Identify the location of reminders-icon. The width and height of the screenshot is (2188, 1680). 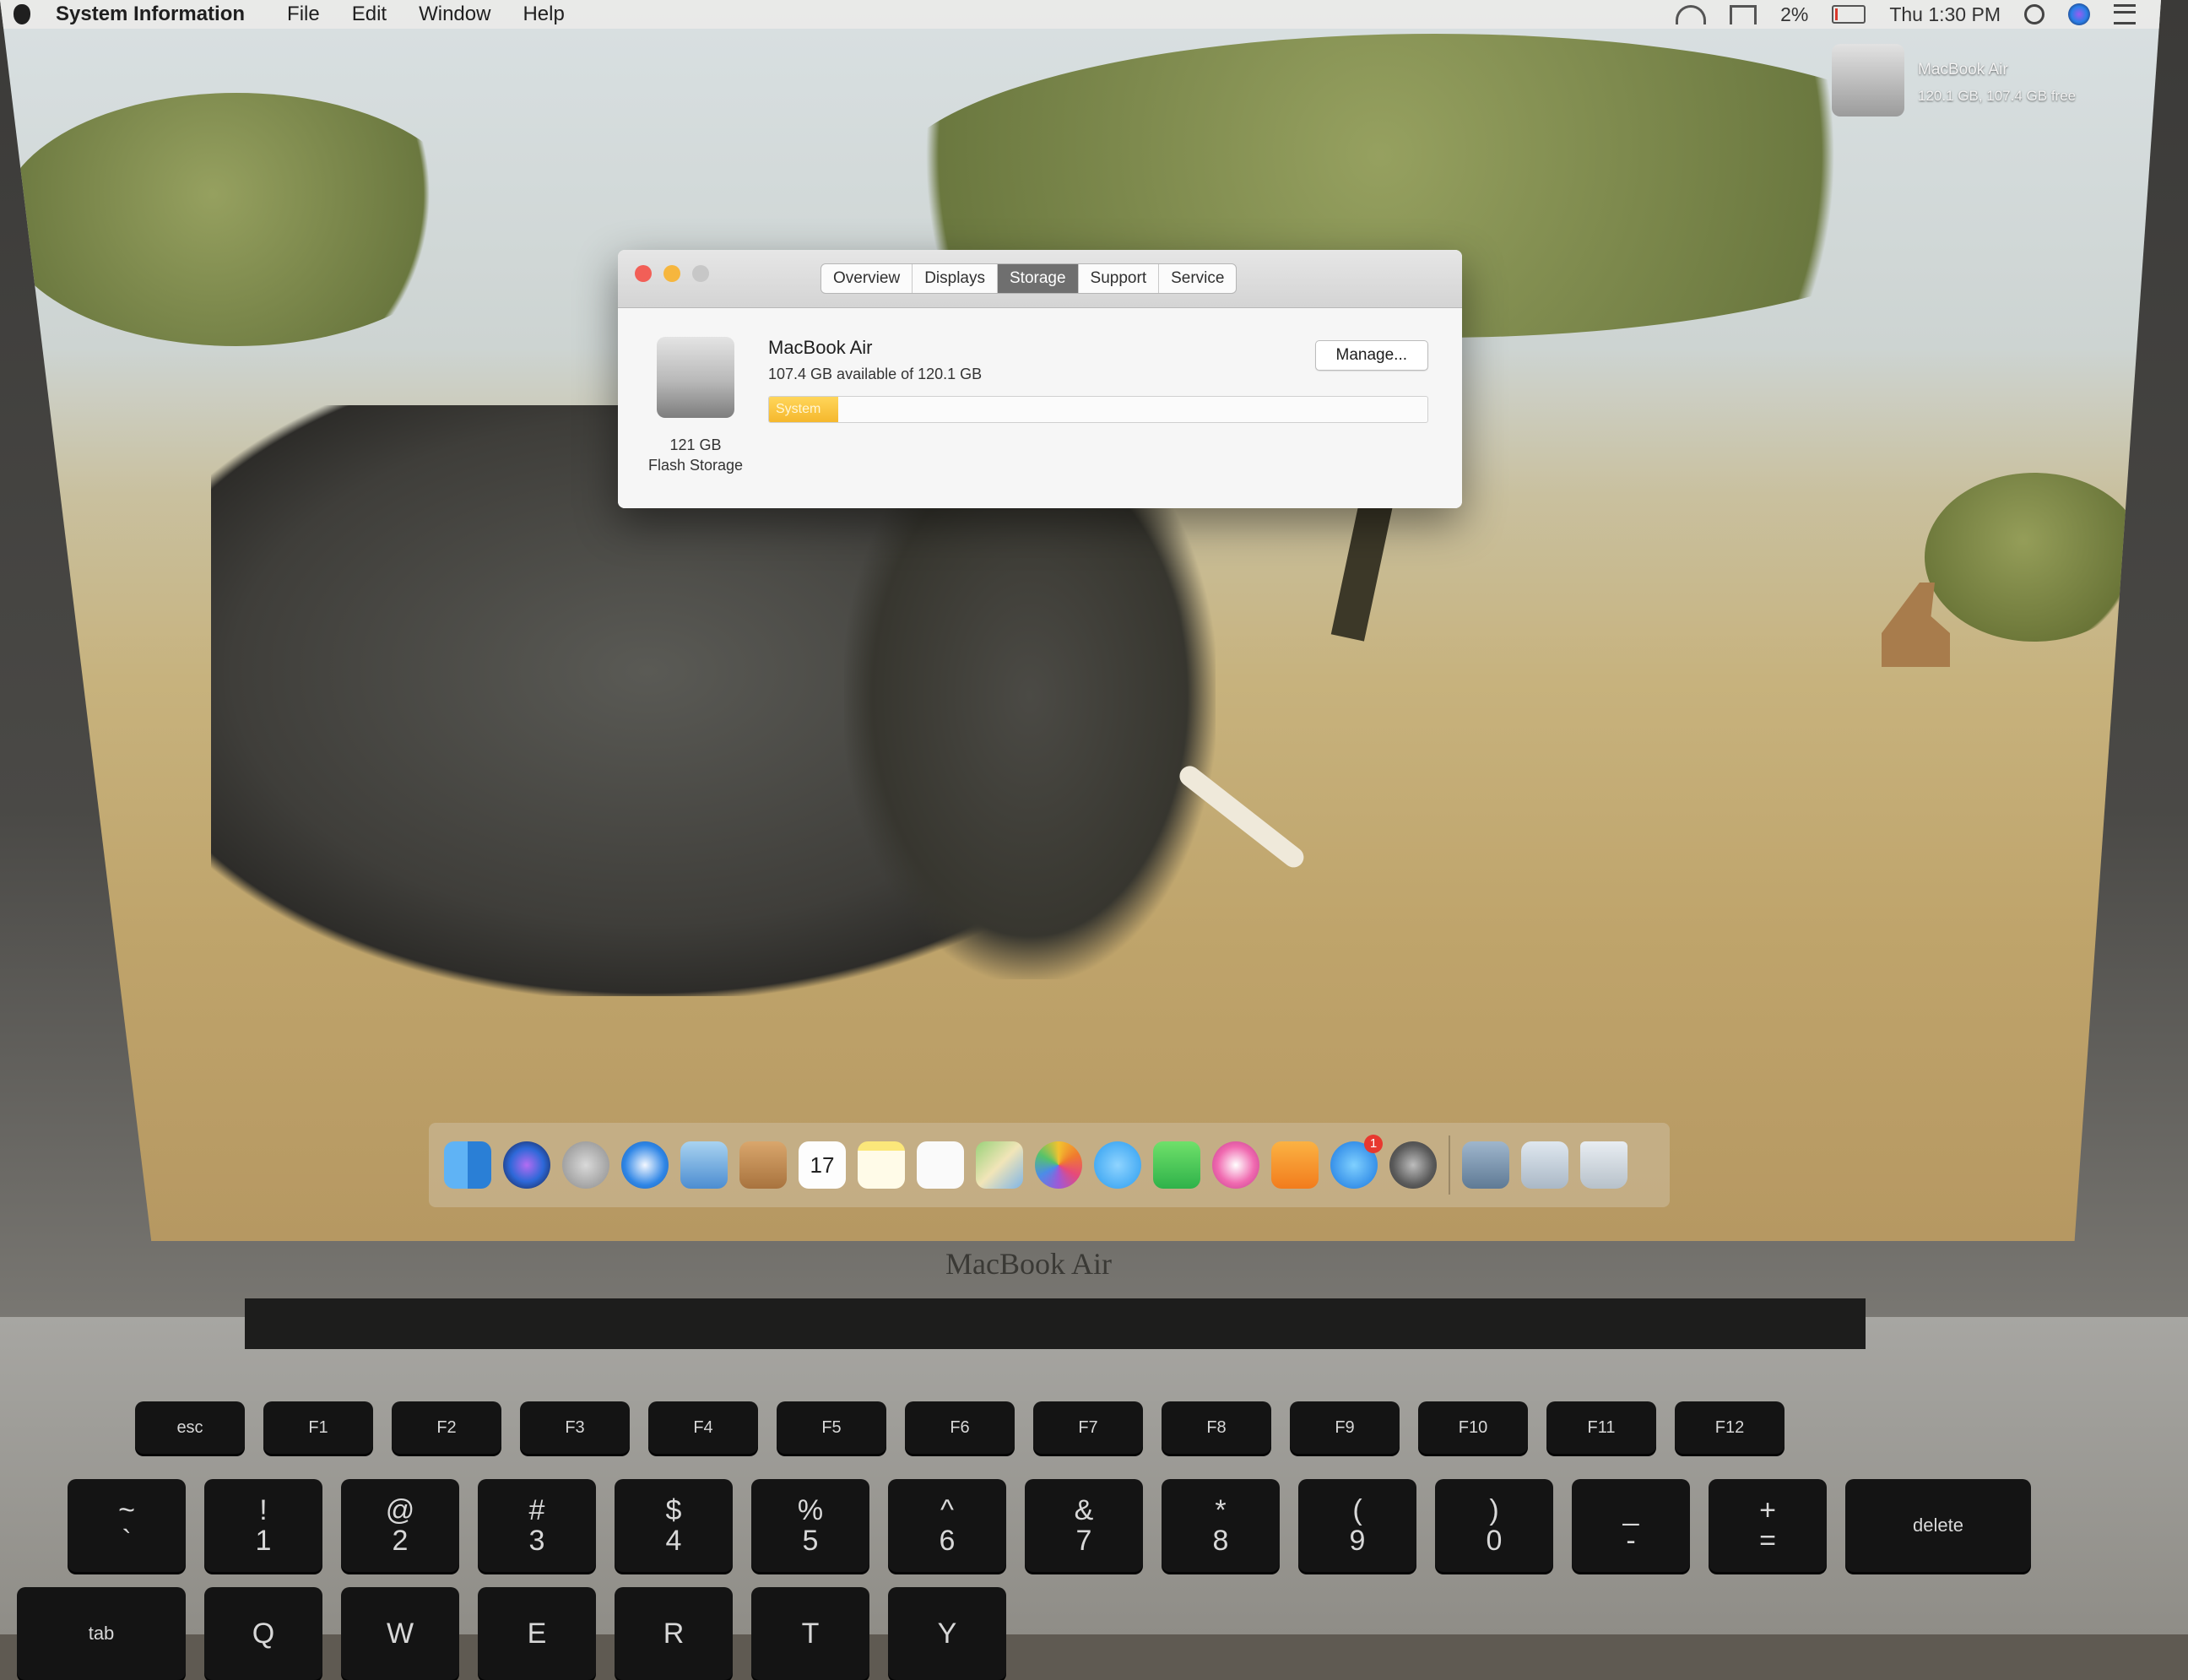
(940, 1165).